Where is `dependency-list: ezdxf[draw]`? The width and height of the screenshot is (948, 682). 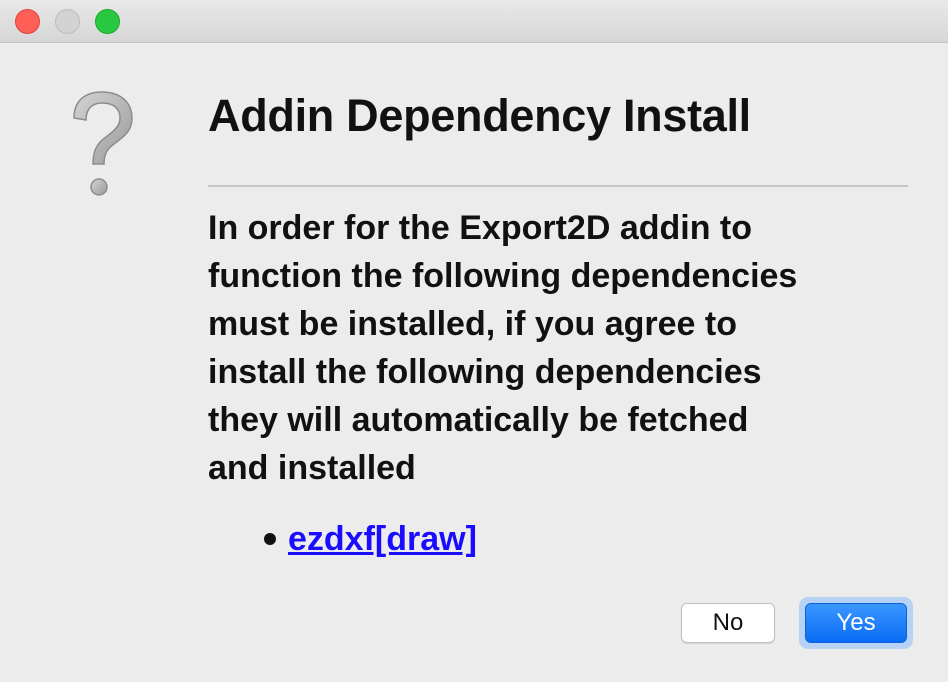
dependency-list: ezdxf[draw] is located at coordinates (370, 539).